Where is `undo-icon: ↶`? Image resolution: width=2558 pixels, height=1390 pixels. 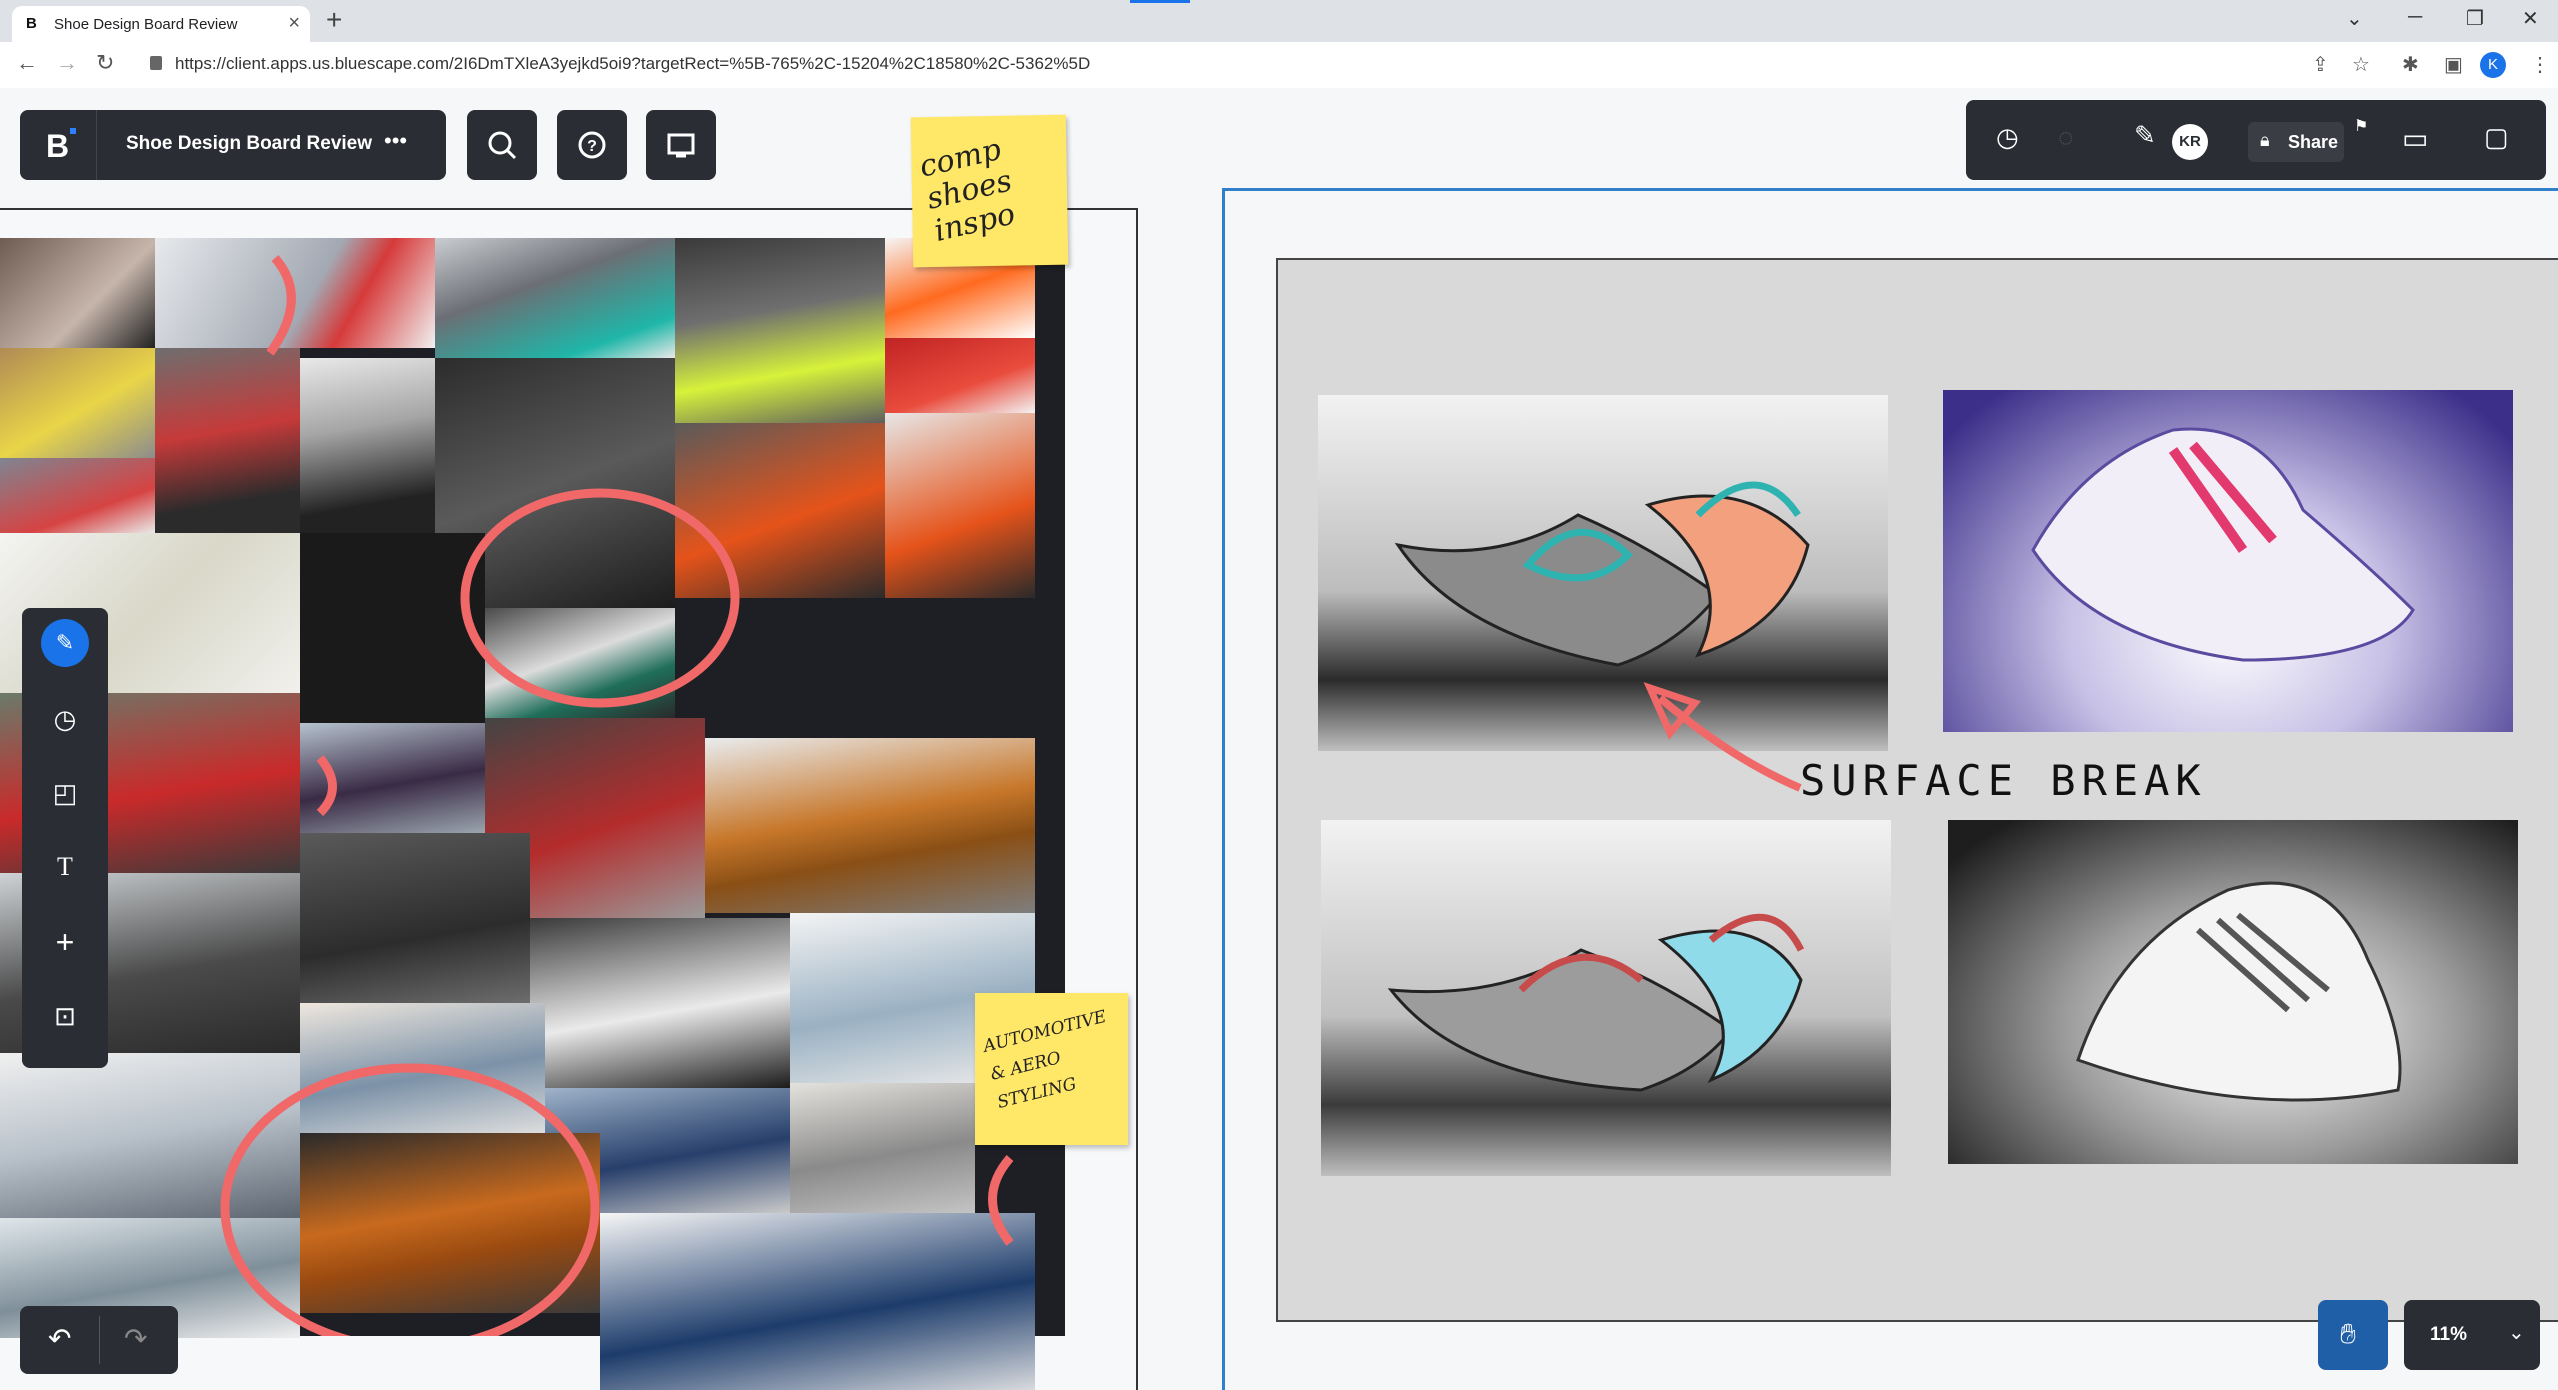
undo-icon: ↶ is located at coordinates (59, 1338).